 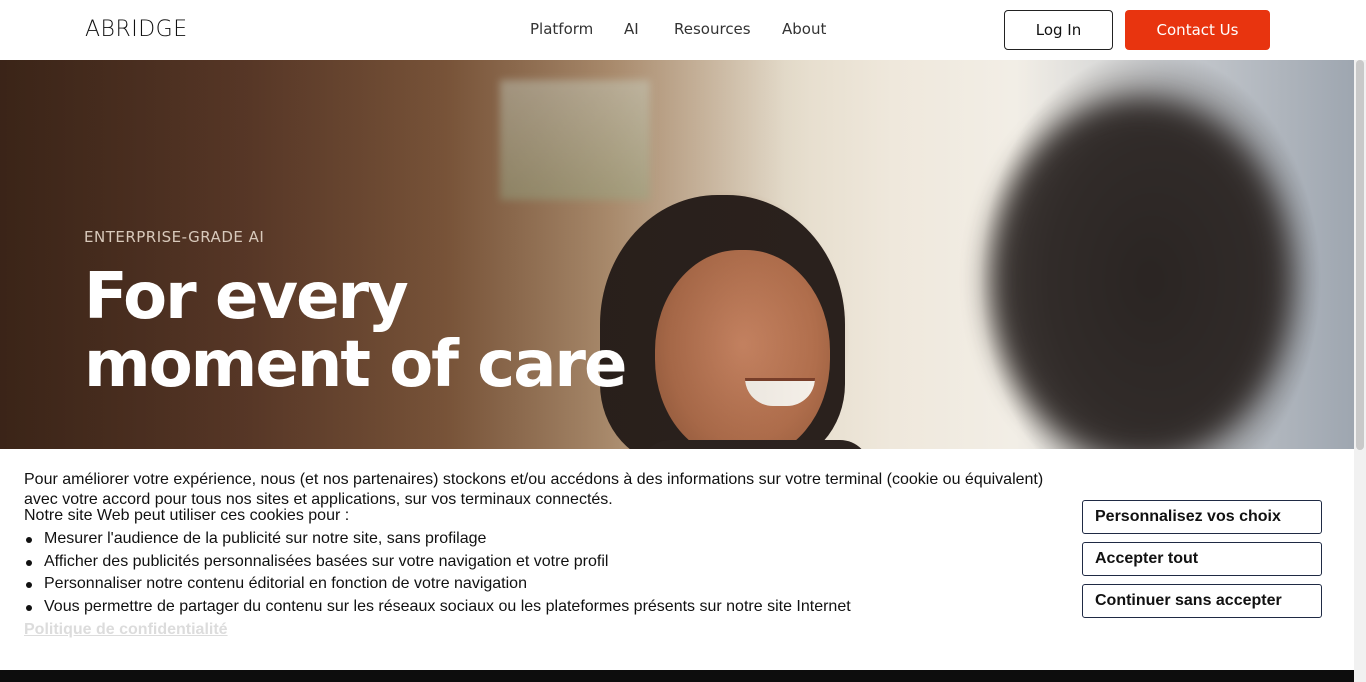 What do you see at coordinates (1202, 601) in the screenshot?
I see `continue-without-accepting-button: Continuer sans accepter` at bounding box center [1202, 601].